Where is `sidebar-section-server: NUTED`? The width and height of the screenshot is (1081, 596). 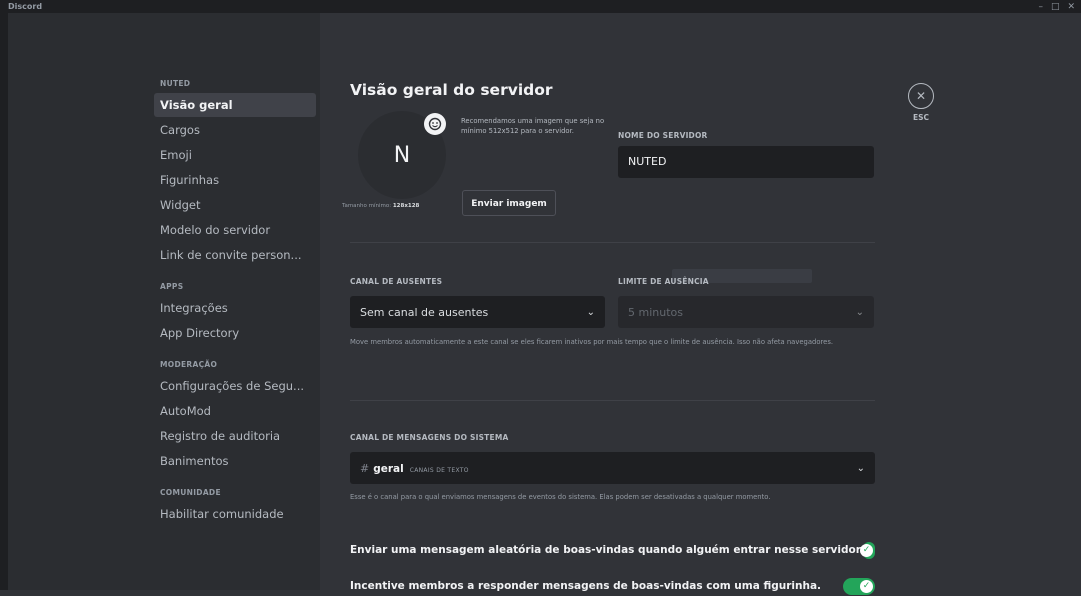 sidebar-section-server: NUTED is located at coordinates (175, 83).